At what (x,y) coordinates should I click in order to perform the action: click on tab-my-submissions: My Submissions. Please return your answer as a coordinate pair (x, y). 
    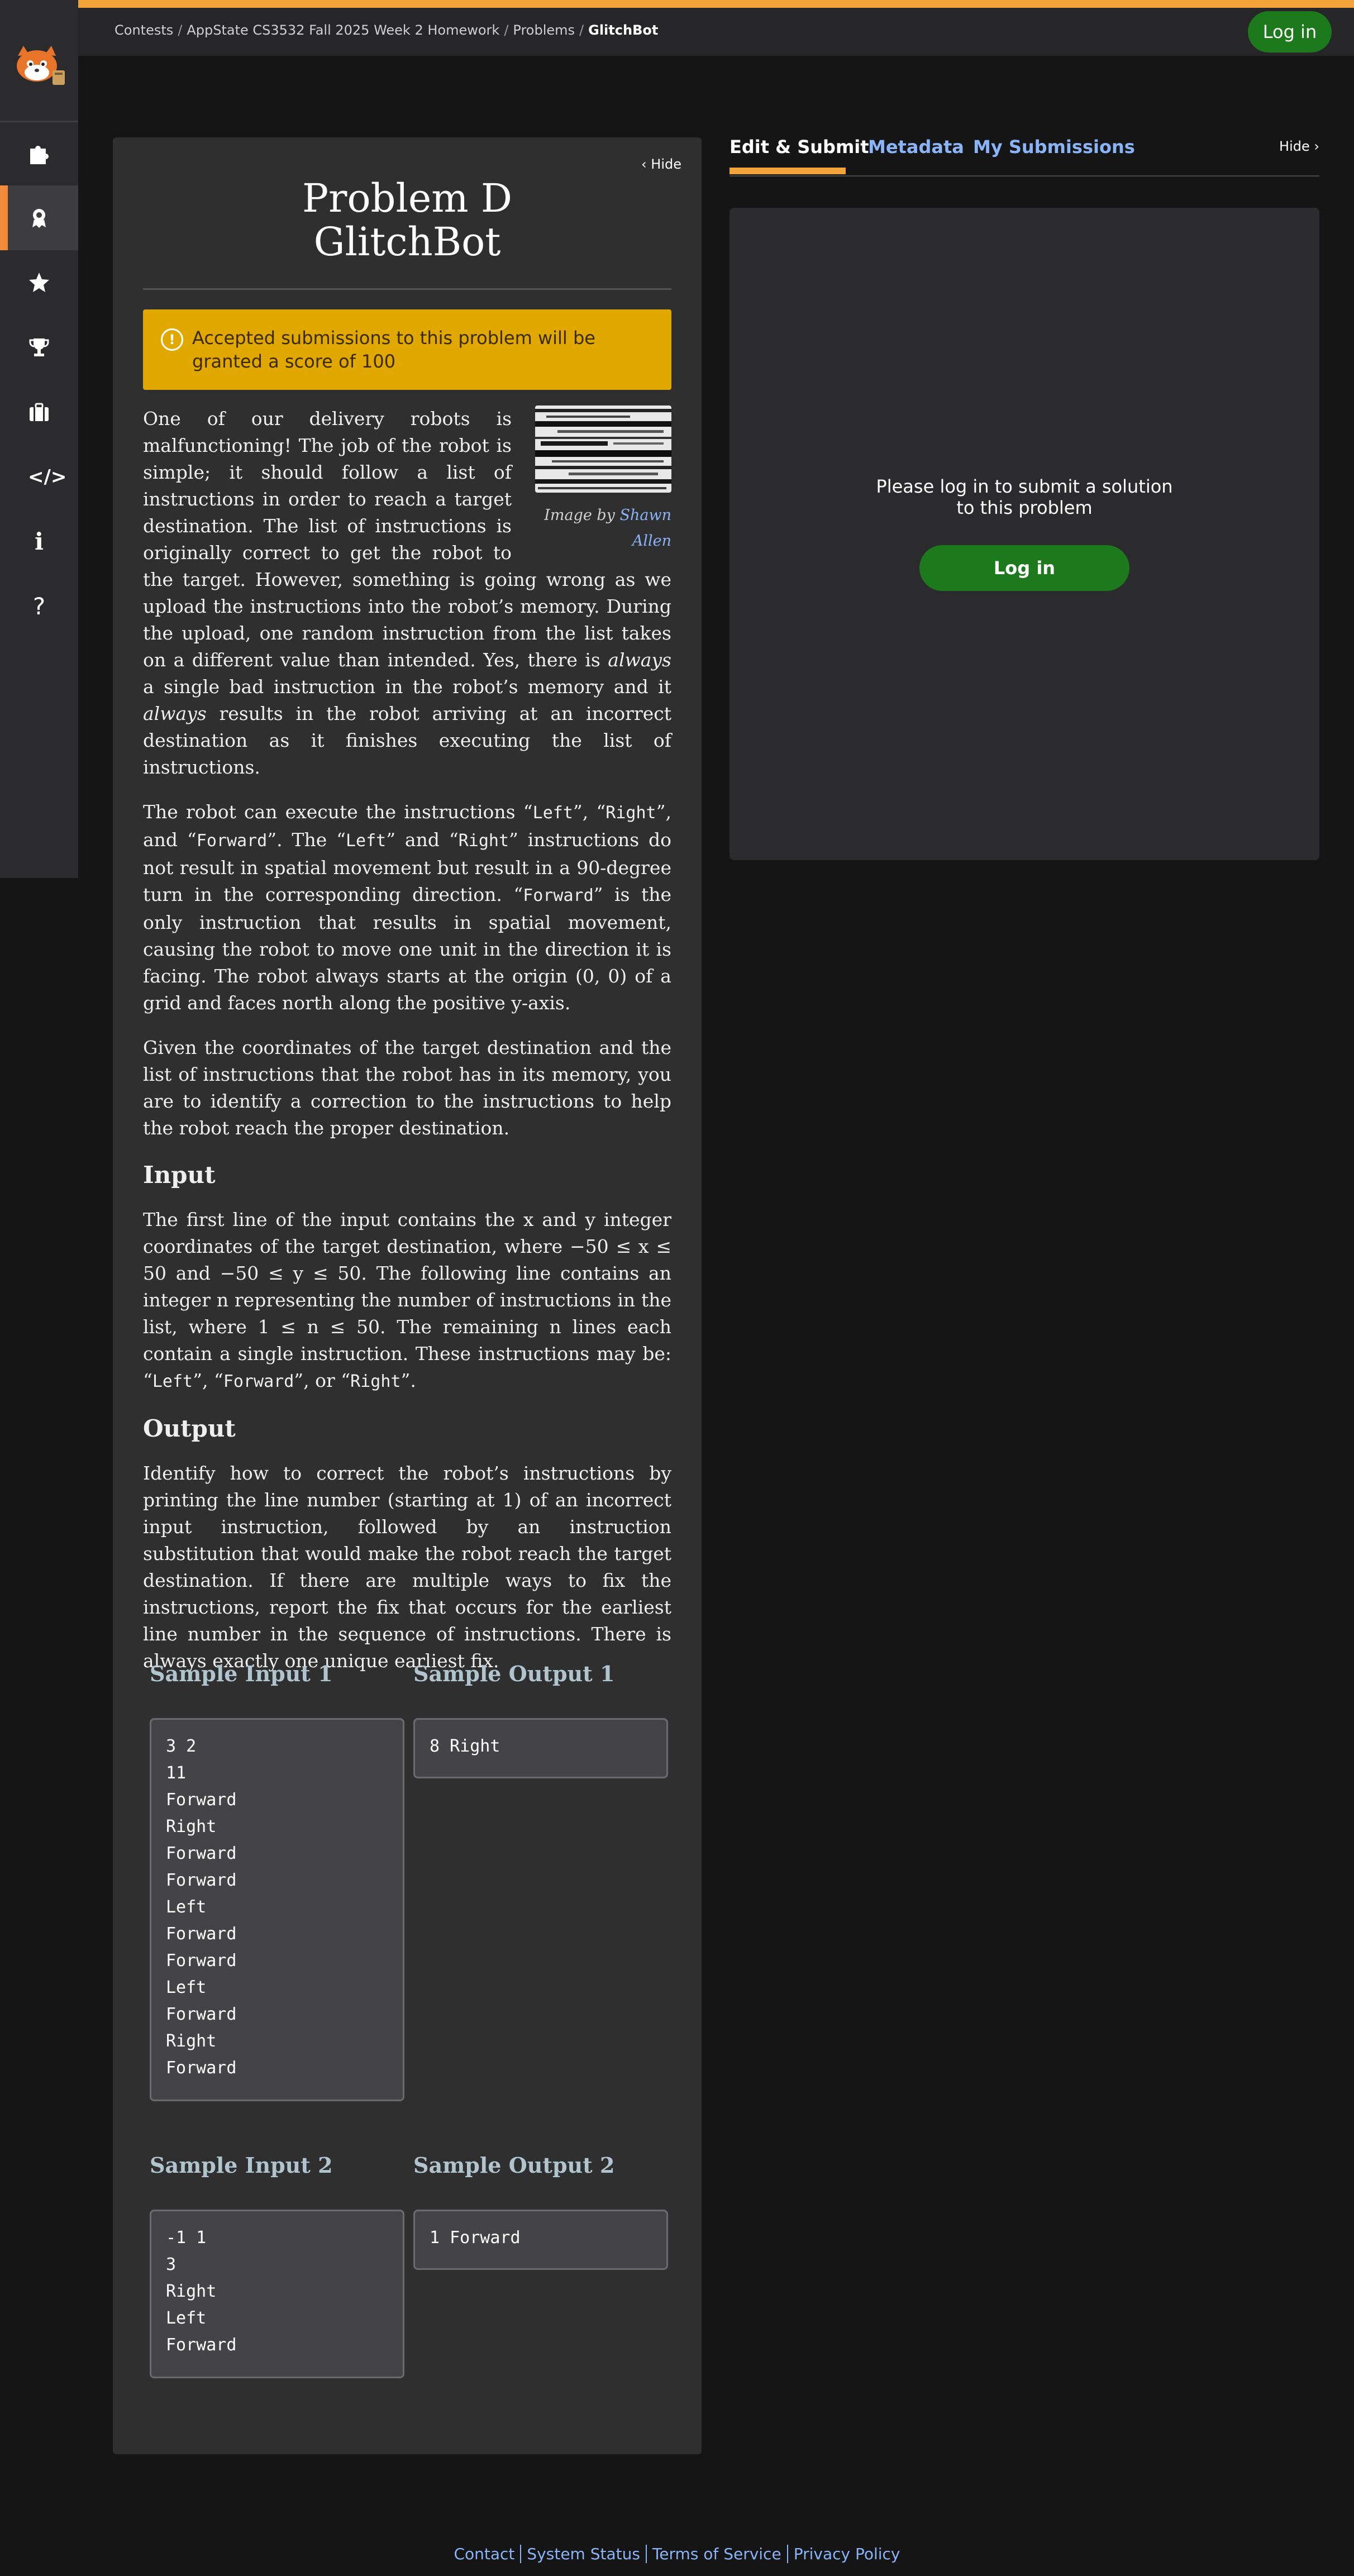
    Looking at the image, I should click on (1054, 147).